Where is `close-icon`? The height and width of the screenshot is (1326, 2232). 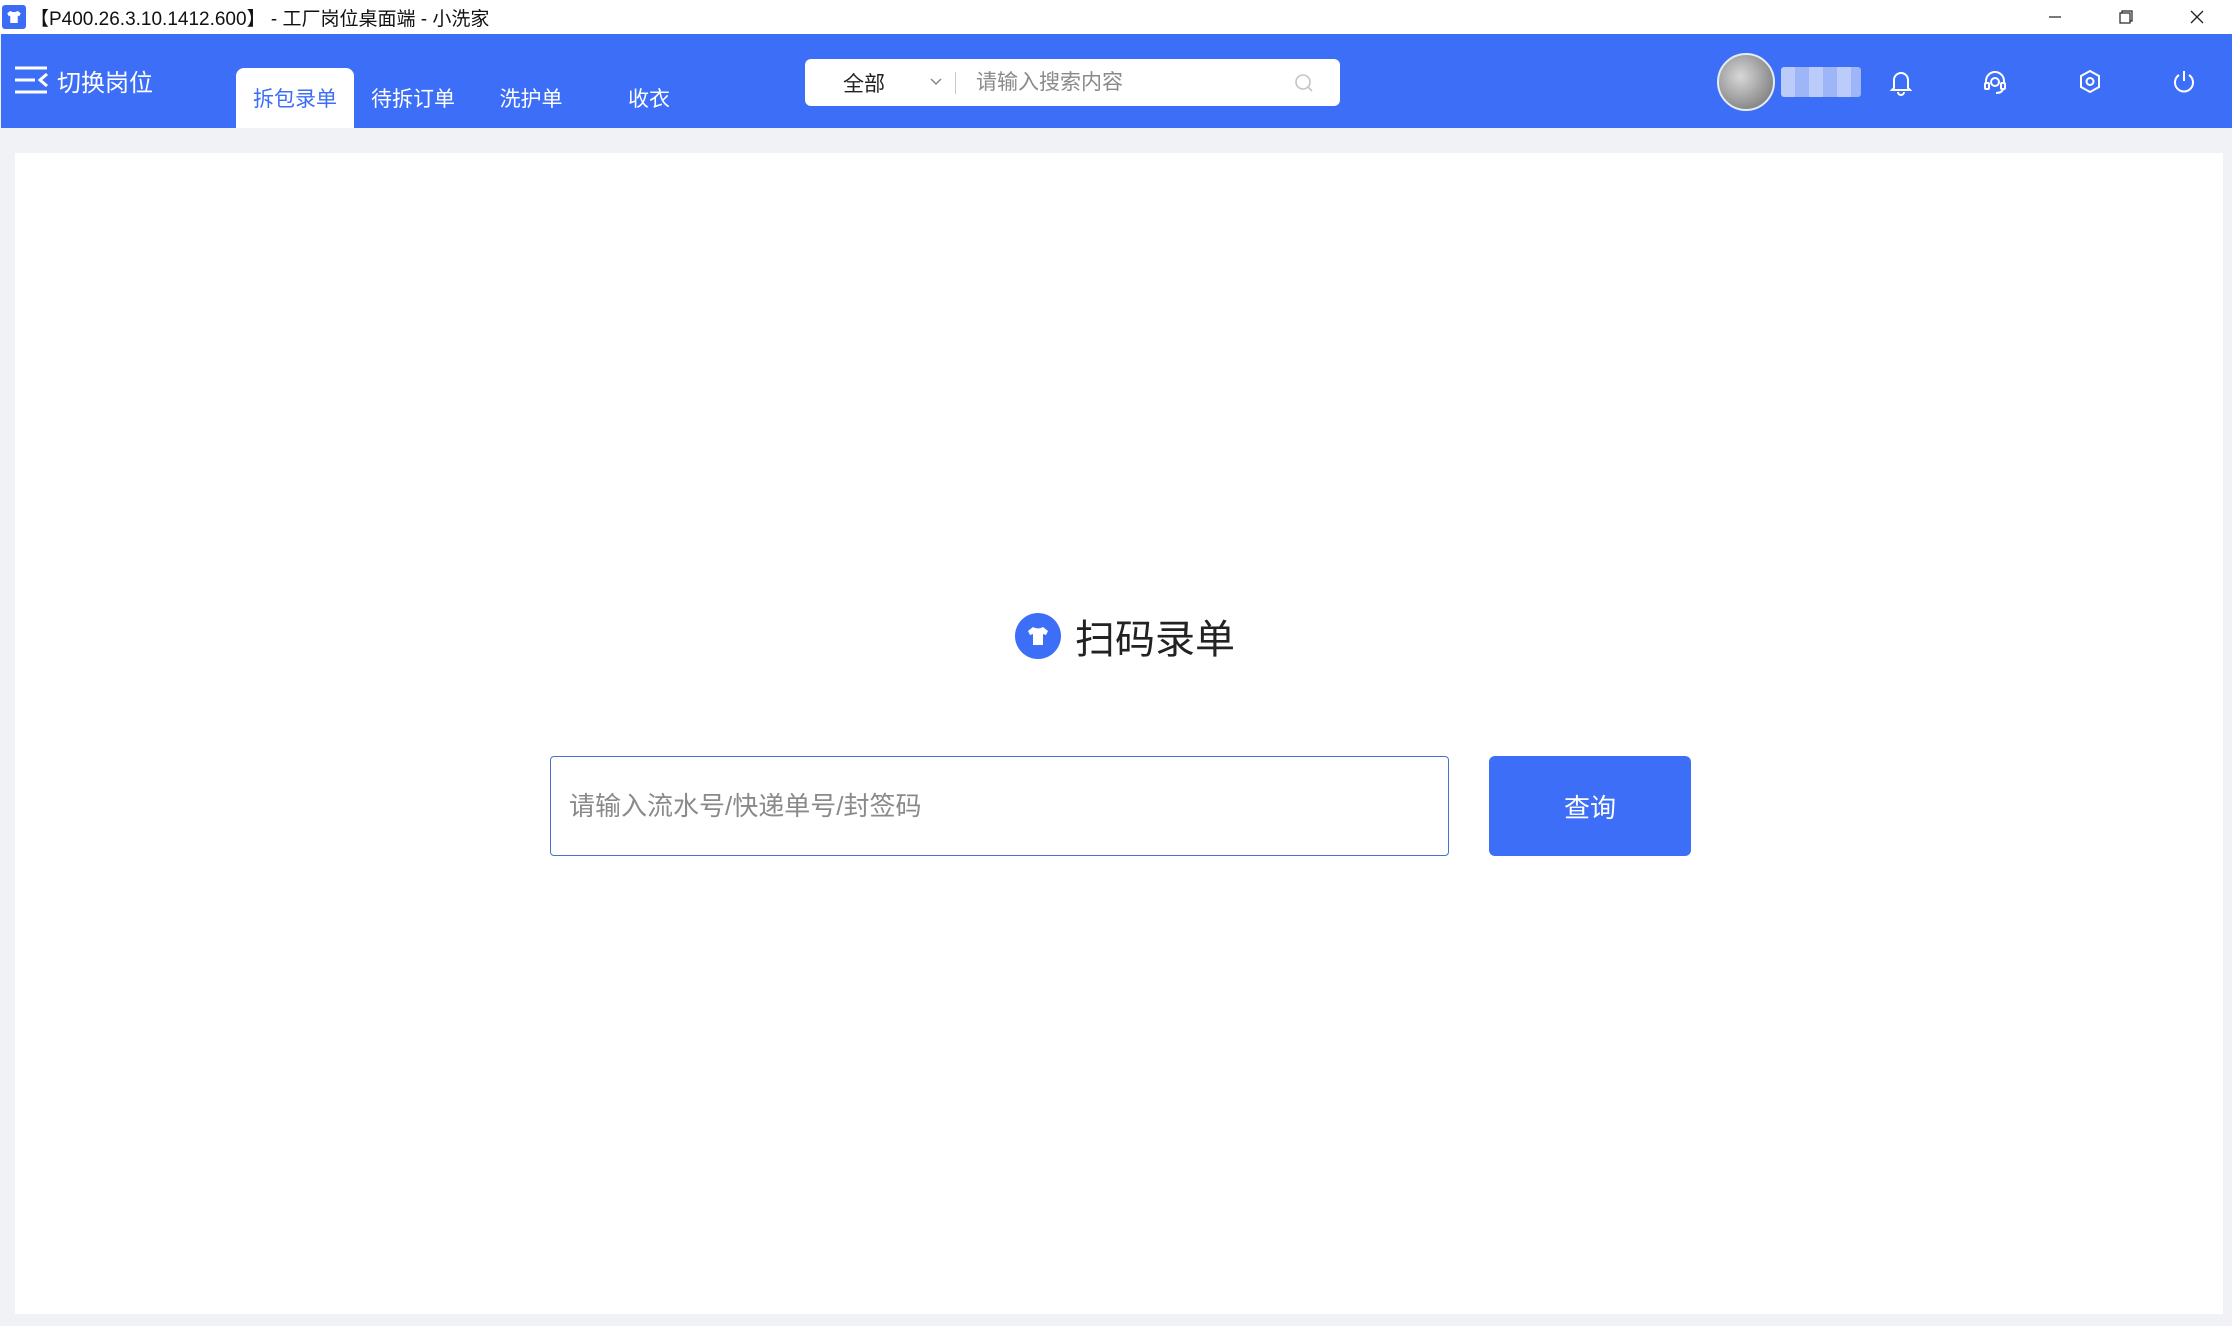 close-icon is located at coordinates (2196, 17).